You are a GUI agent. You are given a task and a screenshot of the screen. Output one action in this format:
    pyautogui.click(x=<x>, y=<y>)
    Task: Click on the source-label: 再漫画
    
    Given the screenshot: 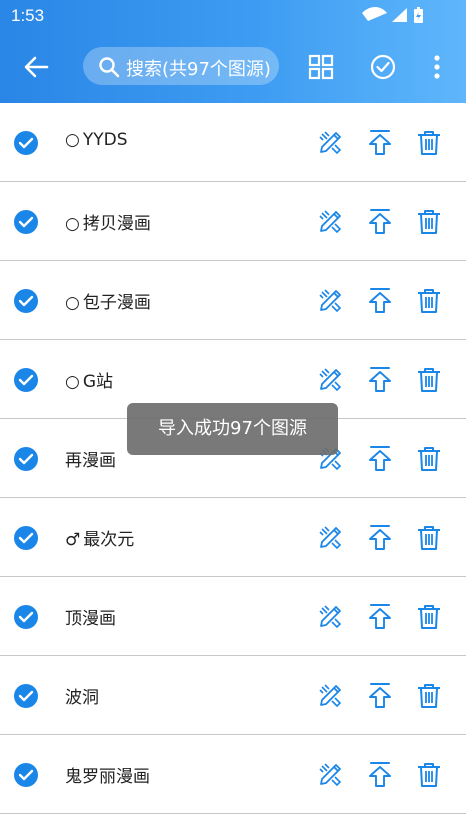 What is the action you would take?
    pyautogui.click(x=90, y=461)
    